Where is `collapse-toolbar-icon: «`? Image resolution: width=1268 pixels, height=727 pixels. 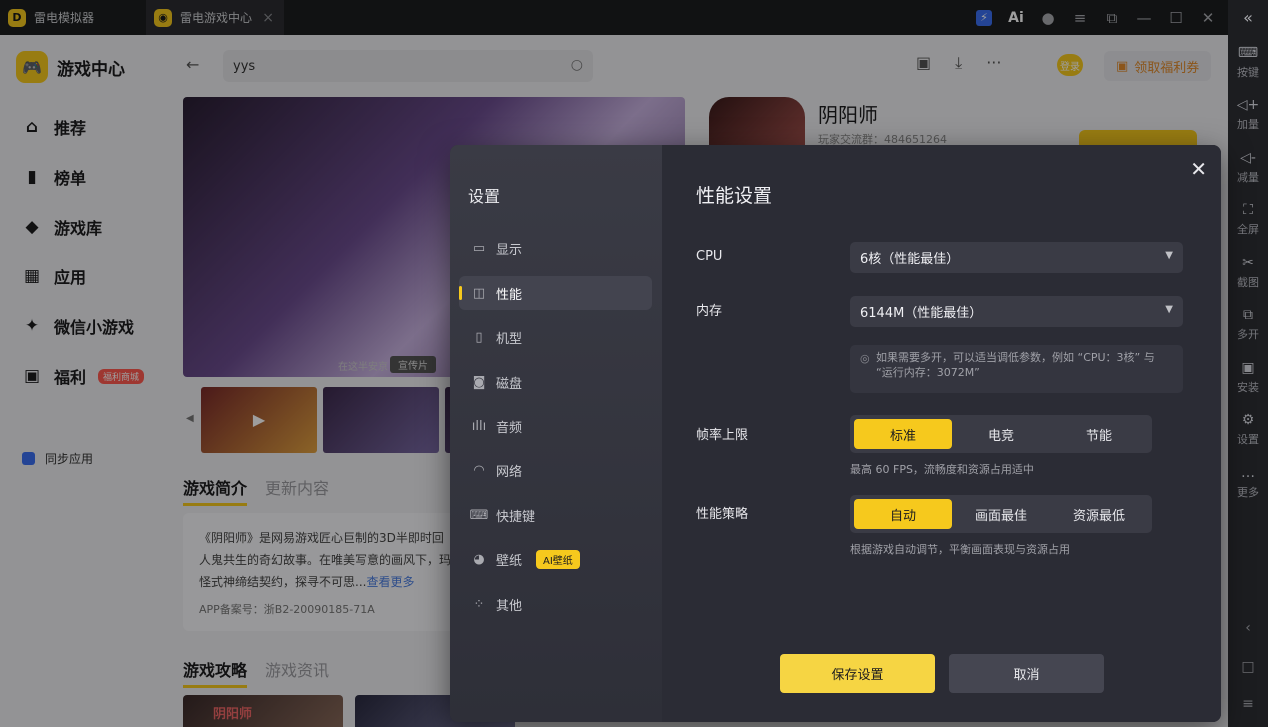 collapse-toolbar-icon: « is located at coordinates (1248, 17).